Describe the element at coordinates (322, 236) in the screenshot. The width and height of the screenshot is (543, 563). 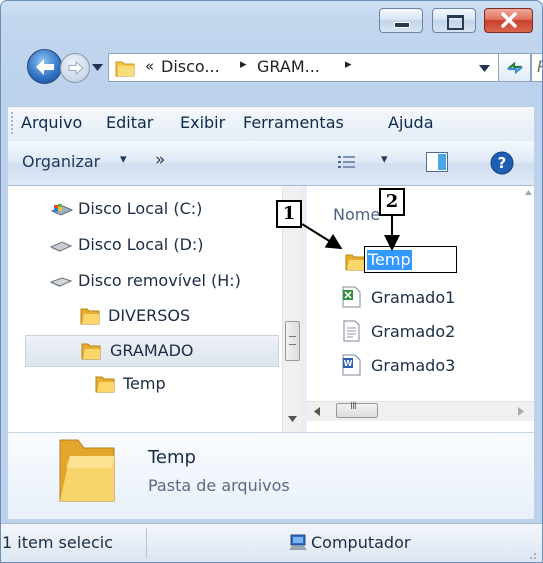
I see `callout-1-arrow` at that location.